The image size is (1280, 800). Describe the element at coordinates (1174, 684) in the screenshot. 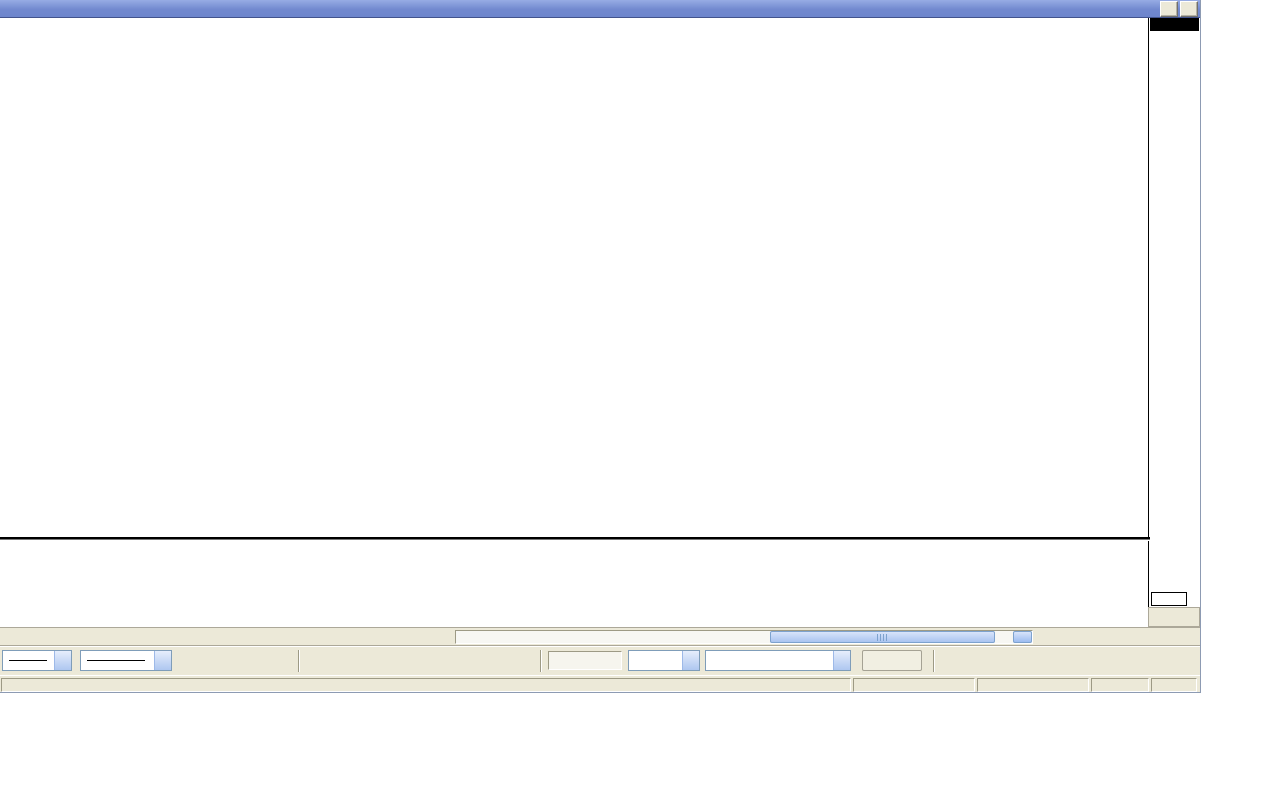

I see `dollar-icon` at that location.